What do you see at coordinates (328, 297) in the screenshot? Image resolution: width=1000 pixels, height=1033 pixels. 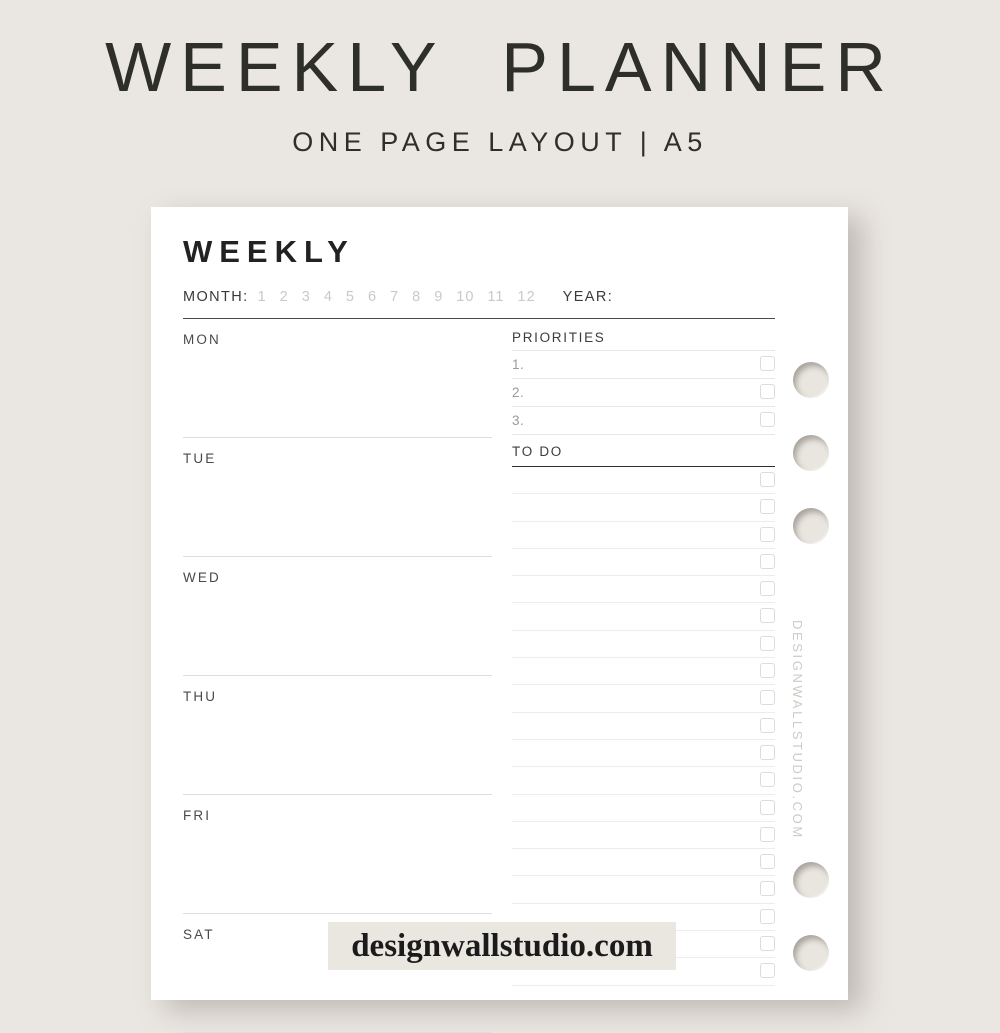 I see `month-number: 4` at bounding box center [328, 297].